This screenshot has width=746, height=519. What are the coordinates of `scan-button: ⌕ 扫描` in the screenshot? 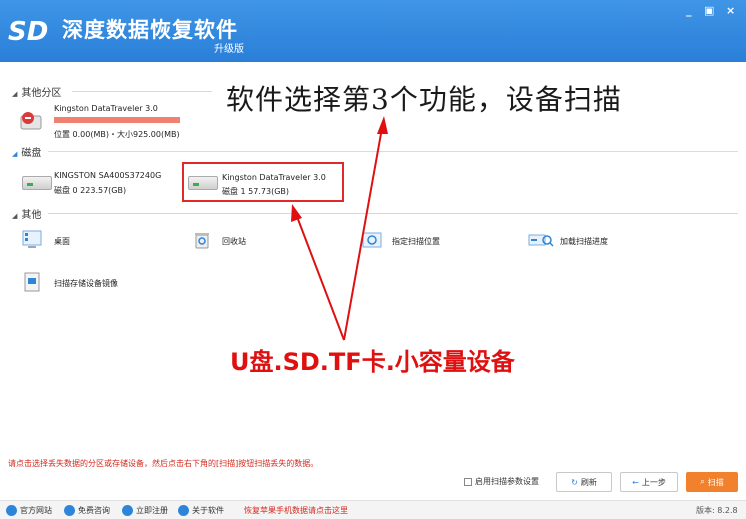 It's located at (712, 482).